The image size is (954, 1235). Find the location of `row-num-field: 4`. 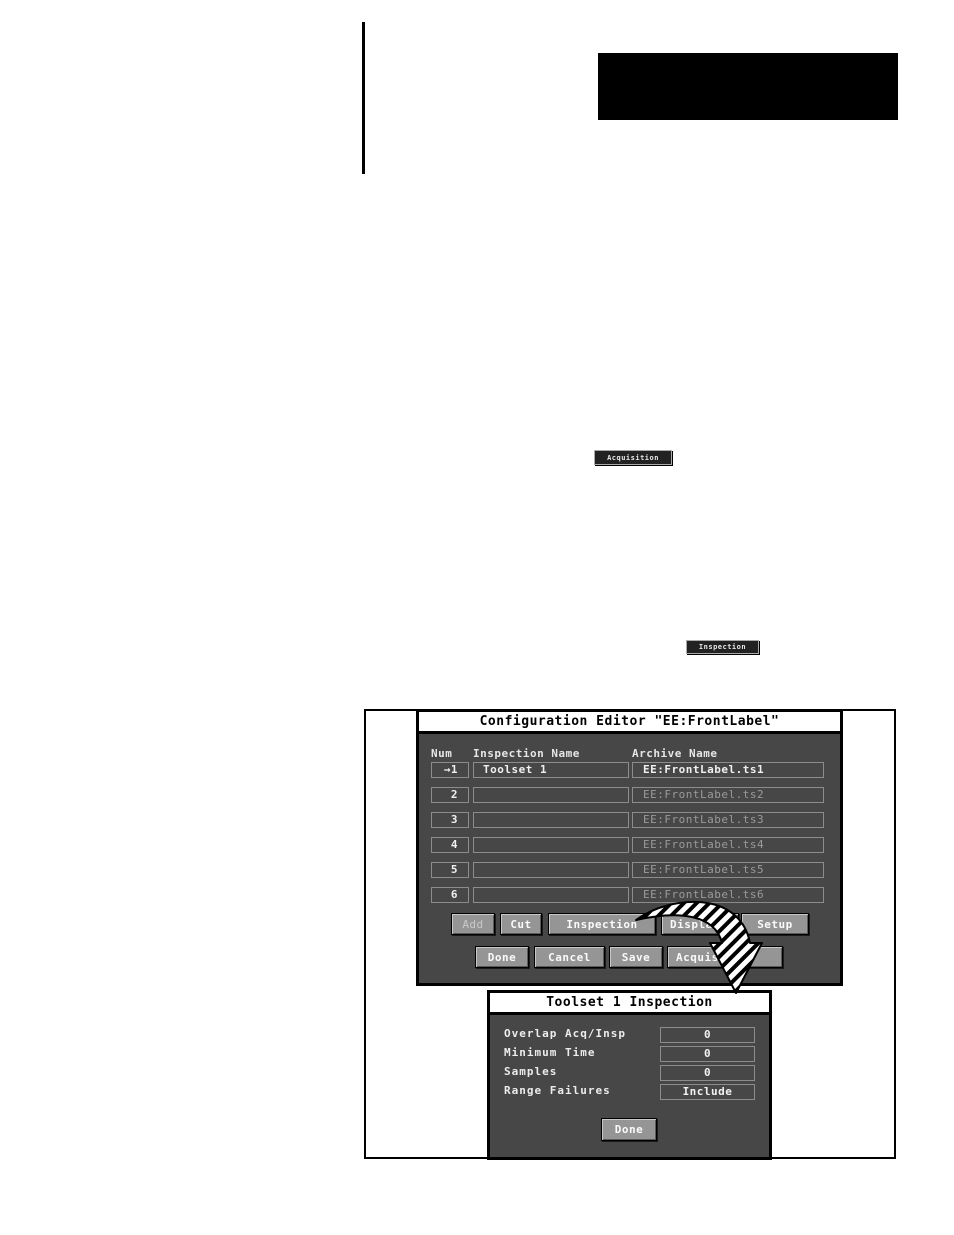

row-num-field: 4 is located at coordinates (450, 845).